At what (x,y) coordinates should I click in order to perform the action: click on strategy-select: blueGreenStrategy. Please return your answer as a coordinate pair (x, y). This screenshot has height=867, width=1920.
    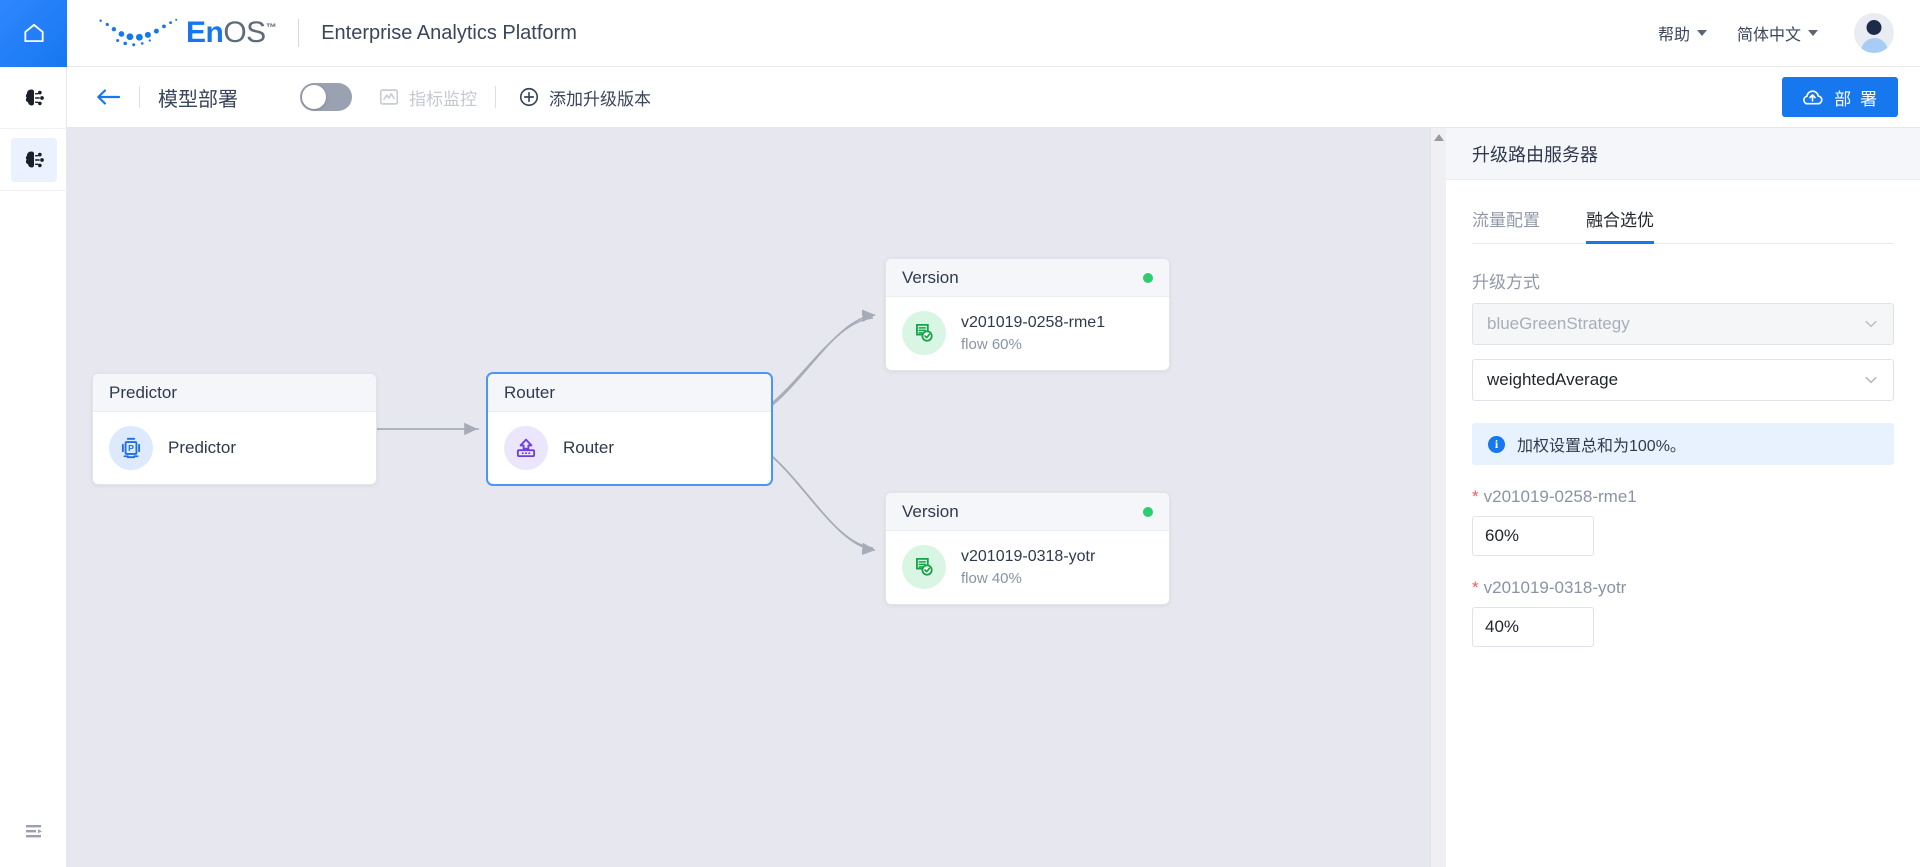
    Looking at the image, I should click on (1683, 324).